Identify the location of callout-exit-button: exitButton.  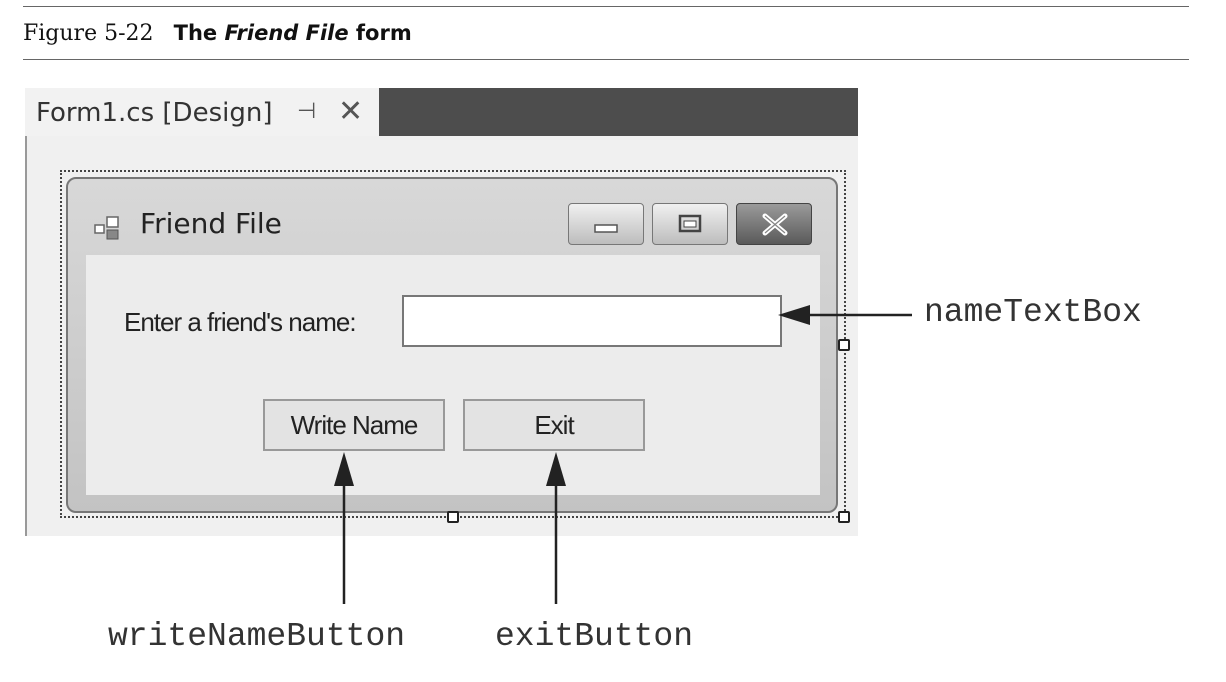
(594, 636).